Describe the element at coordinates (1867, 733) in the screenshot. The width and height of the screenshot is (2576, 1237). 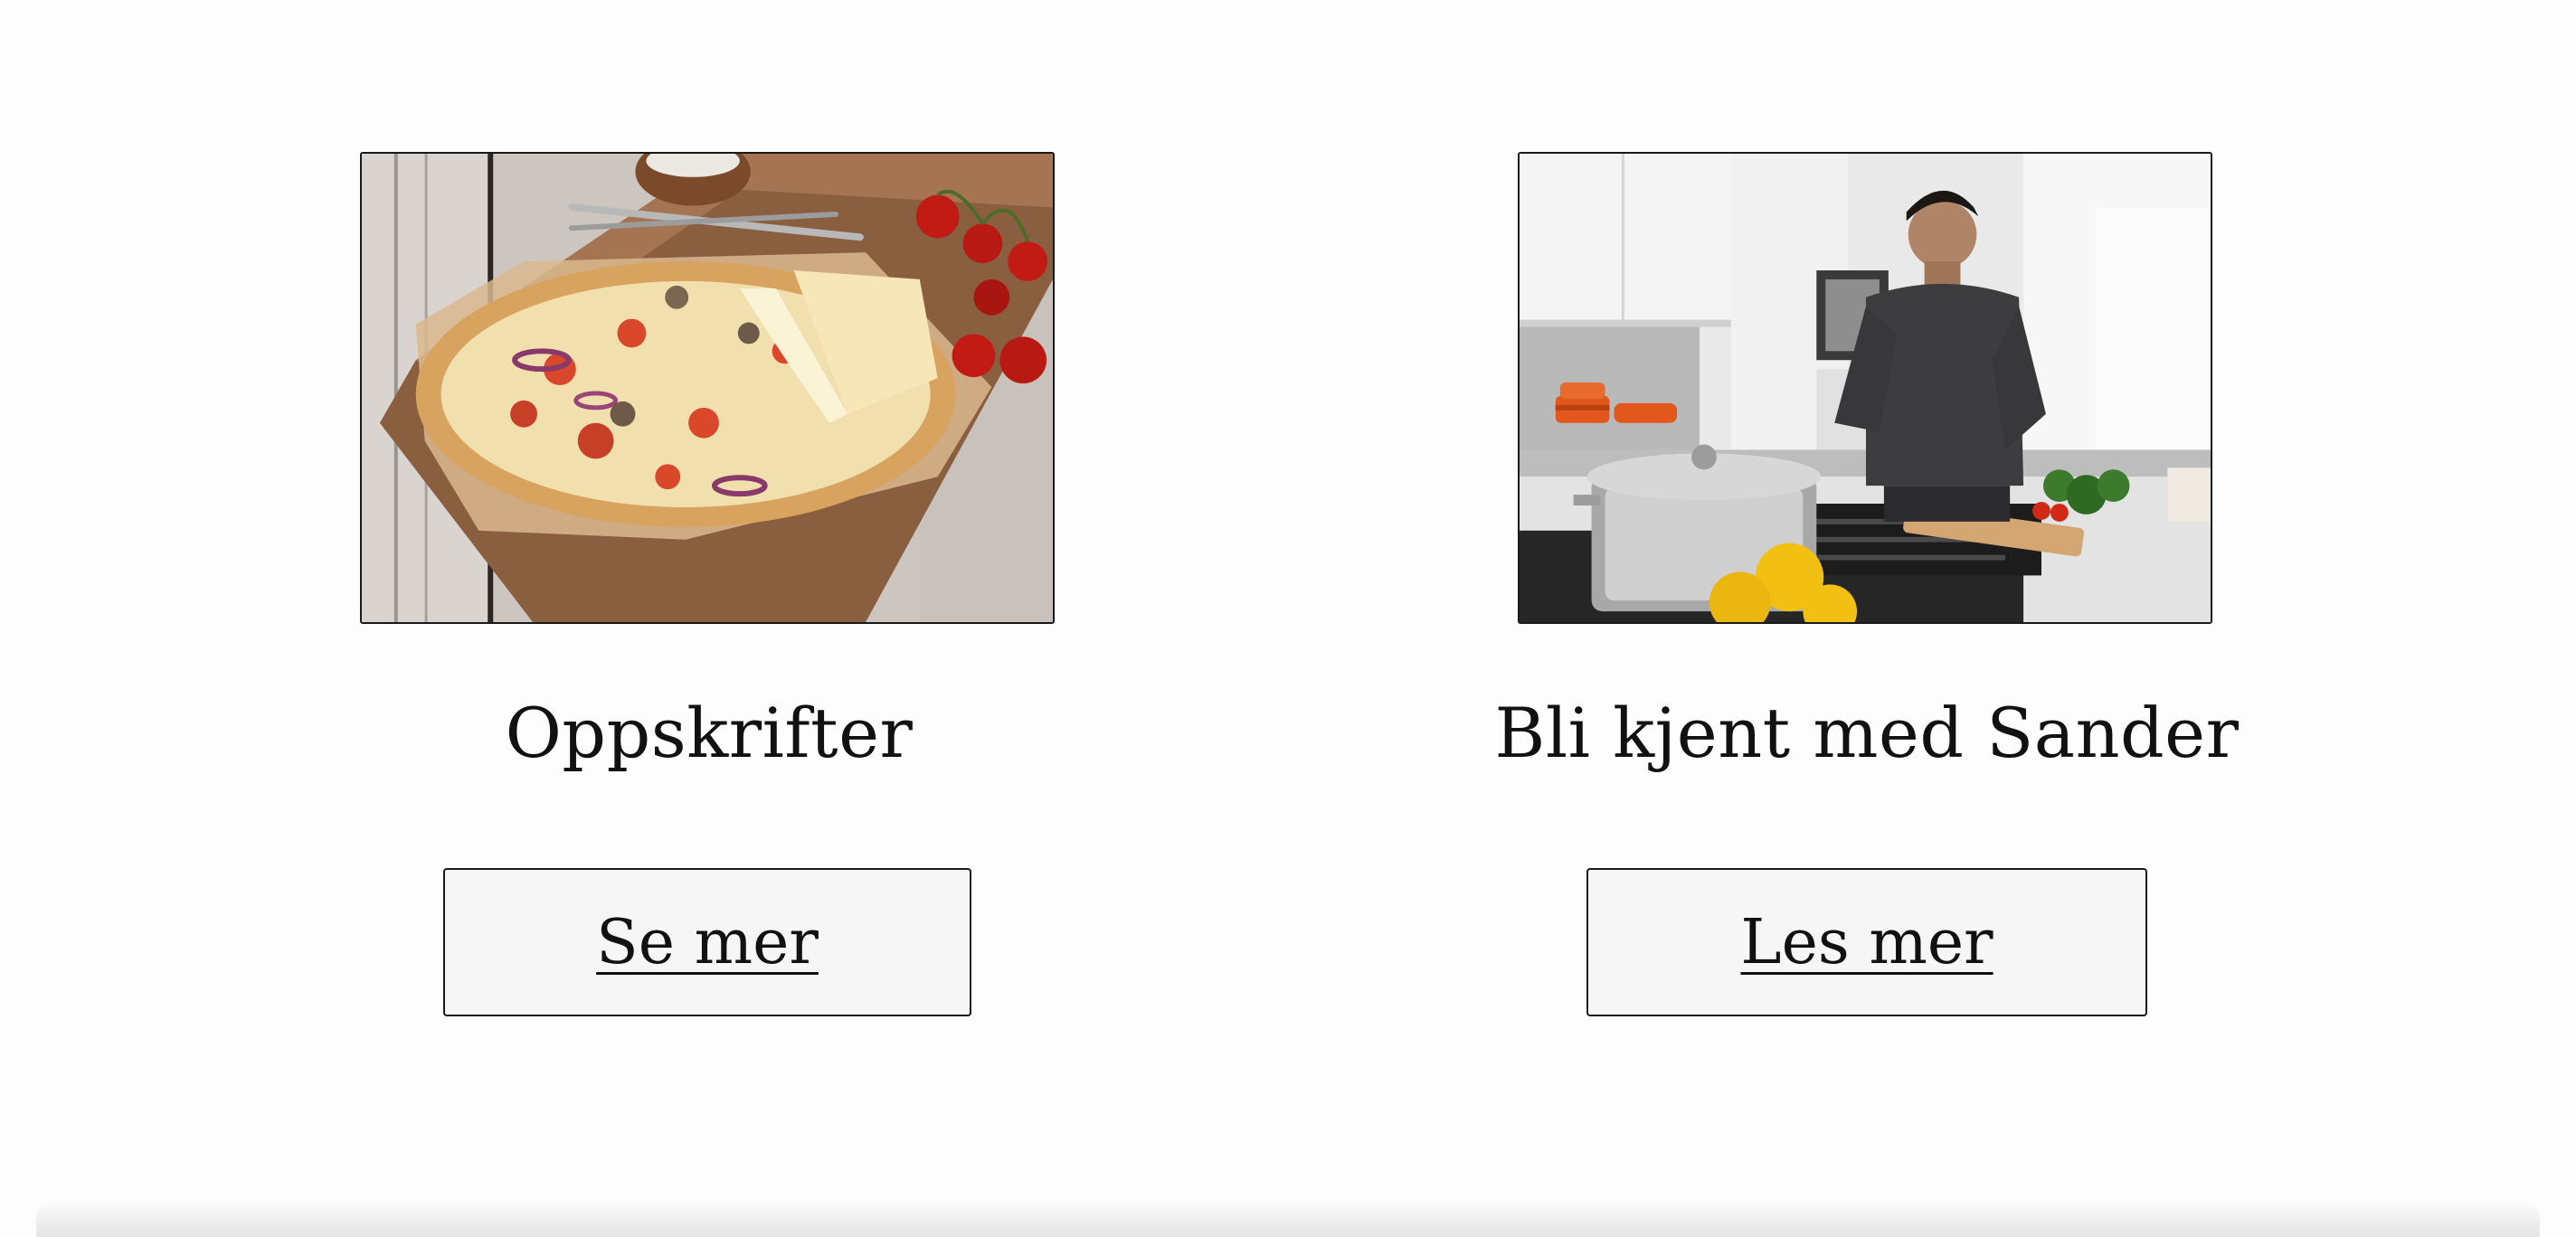
I see `about-sander-title: Bli kjent med Sander` at that location.